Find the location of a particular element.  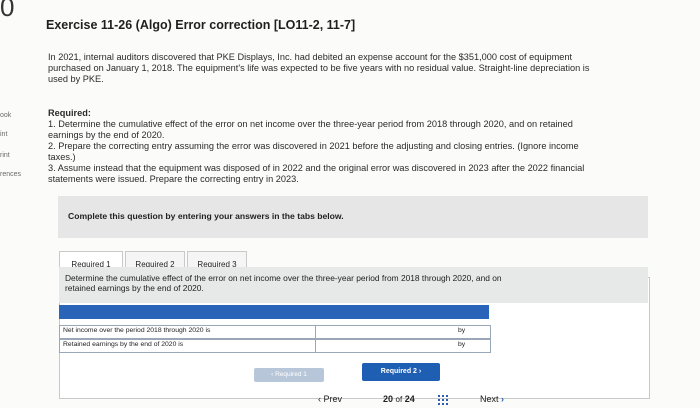

prev-required-button: ‹ Required 1 is located at coordinates (289, 375).